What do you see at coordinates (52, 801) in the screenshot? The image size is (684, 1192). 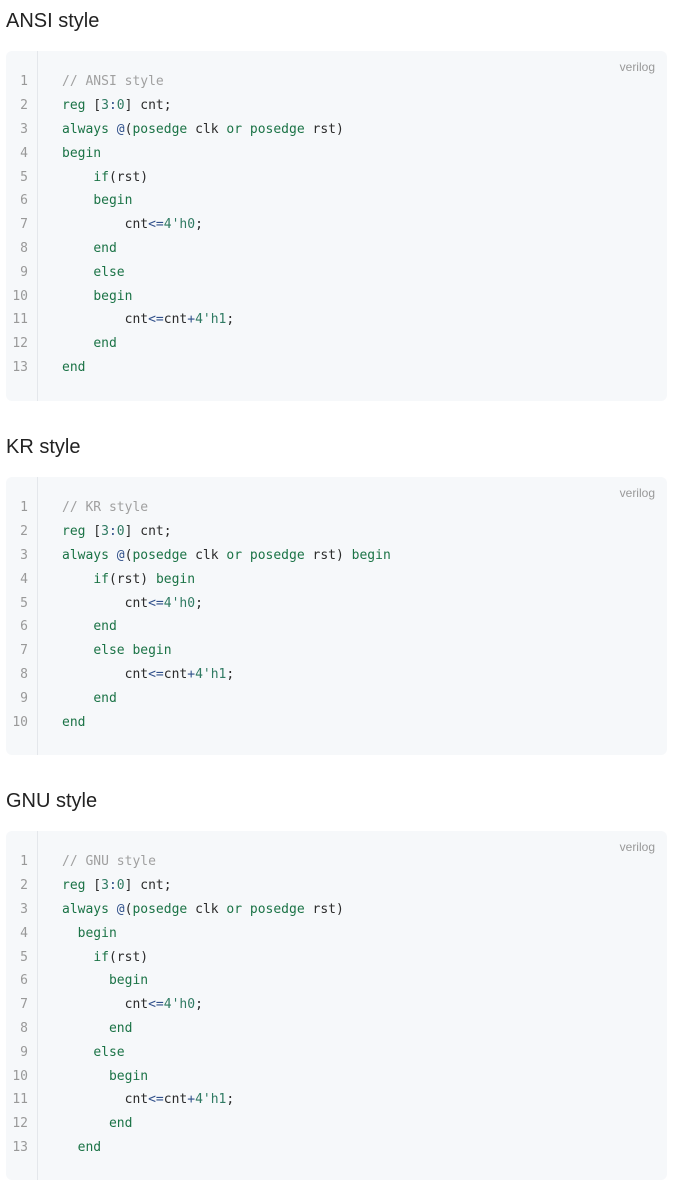 I see `section-title-gnu: GNU style` at bounding box center [52, 801].